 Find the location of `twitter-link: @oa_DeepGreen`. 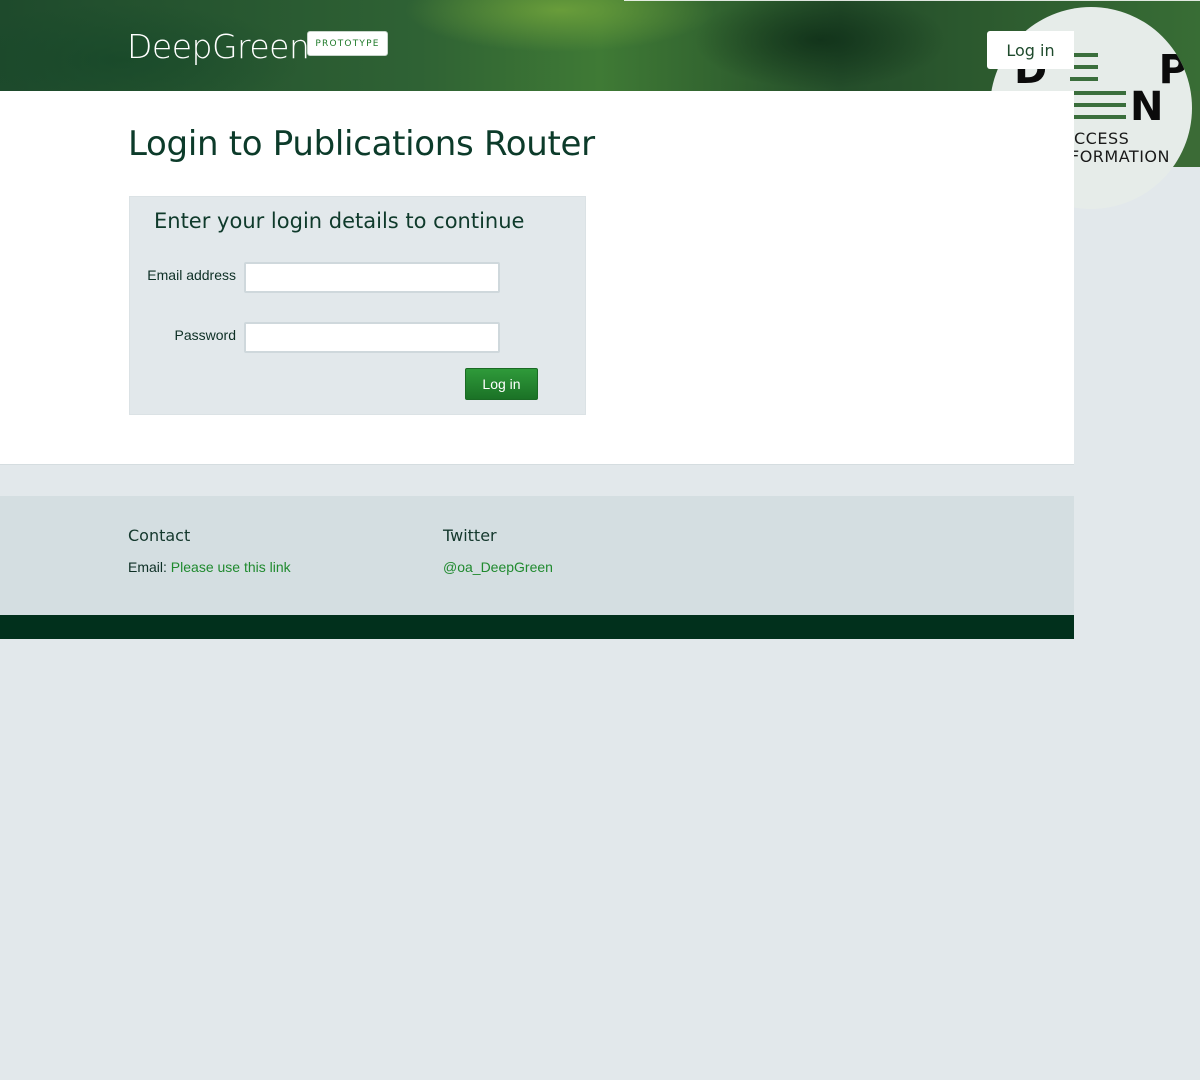

twitter-link: @oa_DeepGreen is located at coordinates (498, 567).